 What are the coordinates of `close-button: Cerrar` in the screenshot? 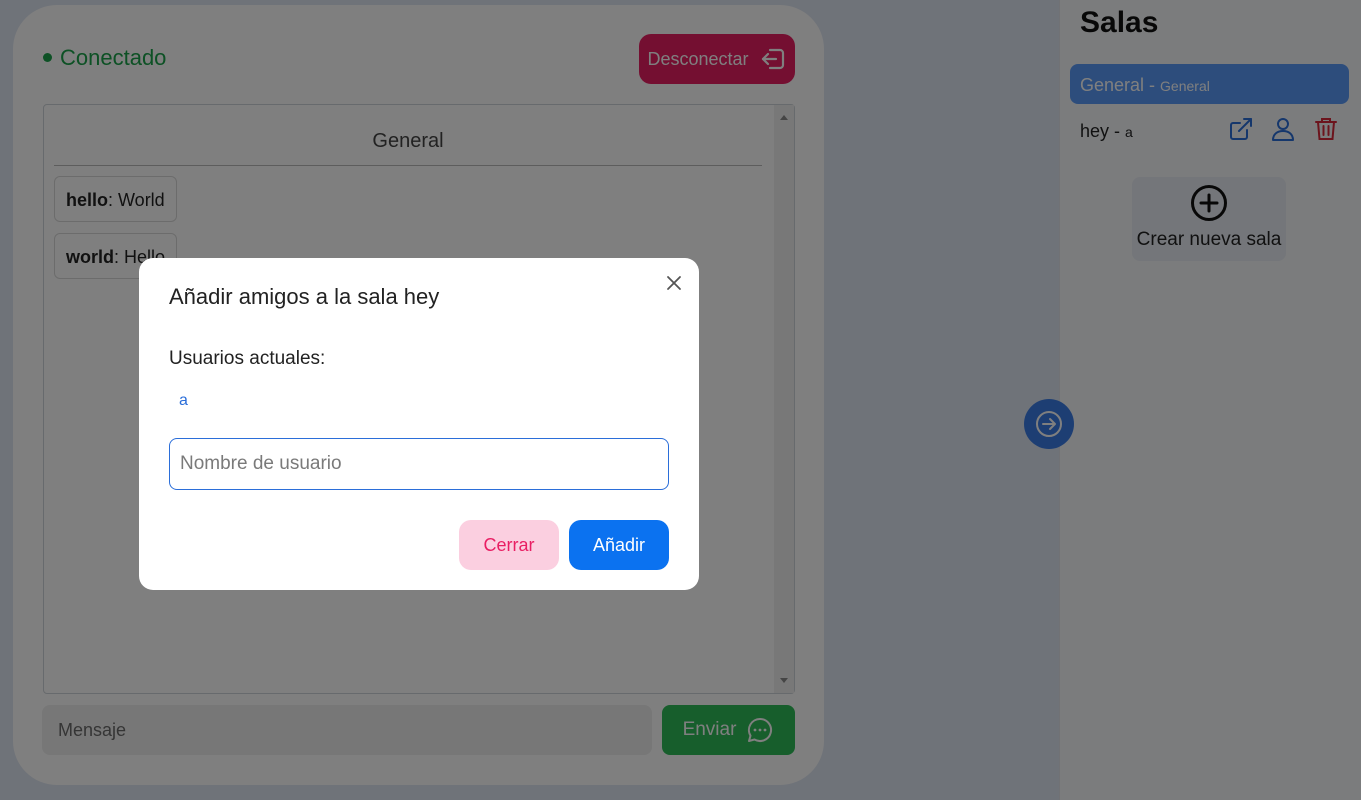 It's located at (509, 545).